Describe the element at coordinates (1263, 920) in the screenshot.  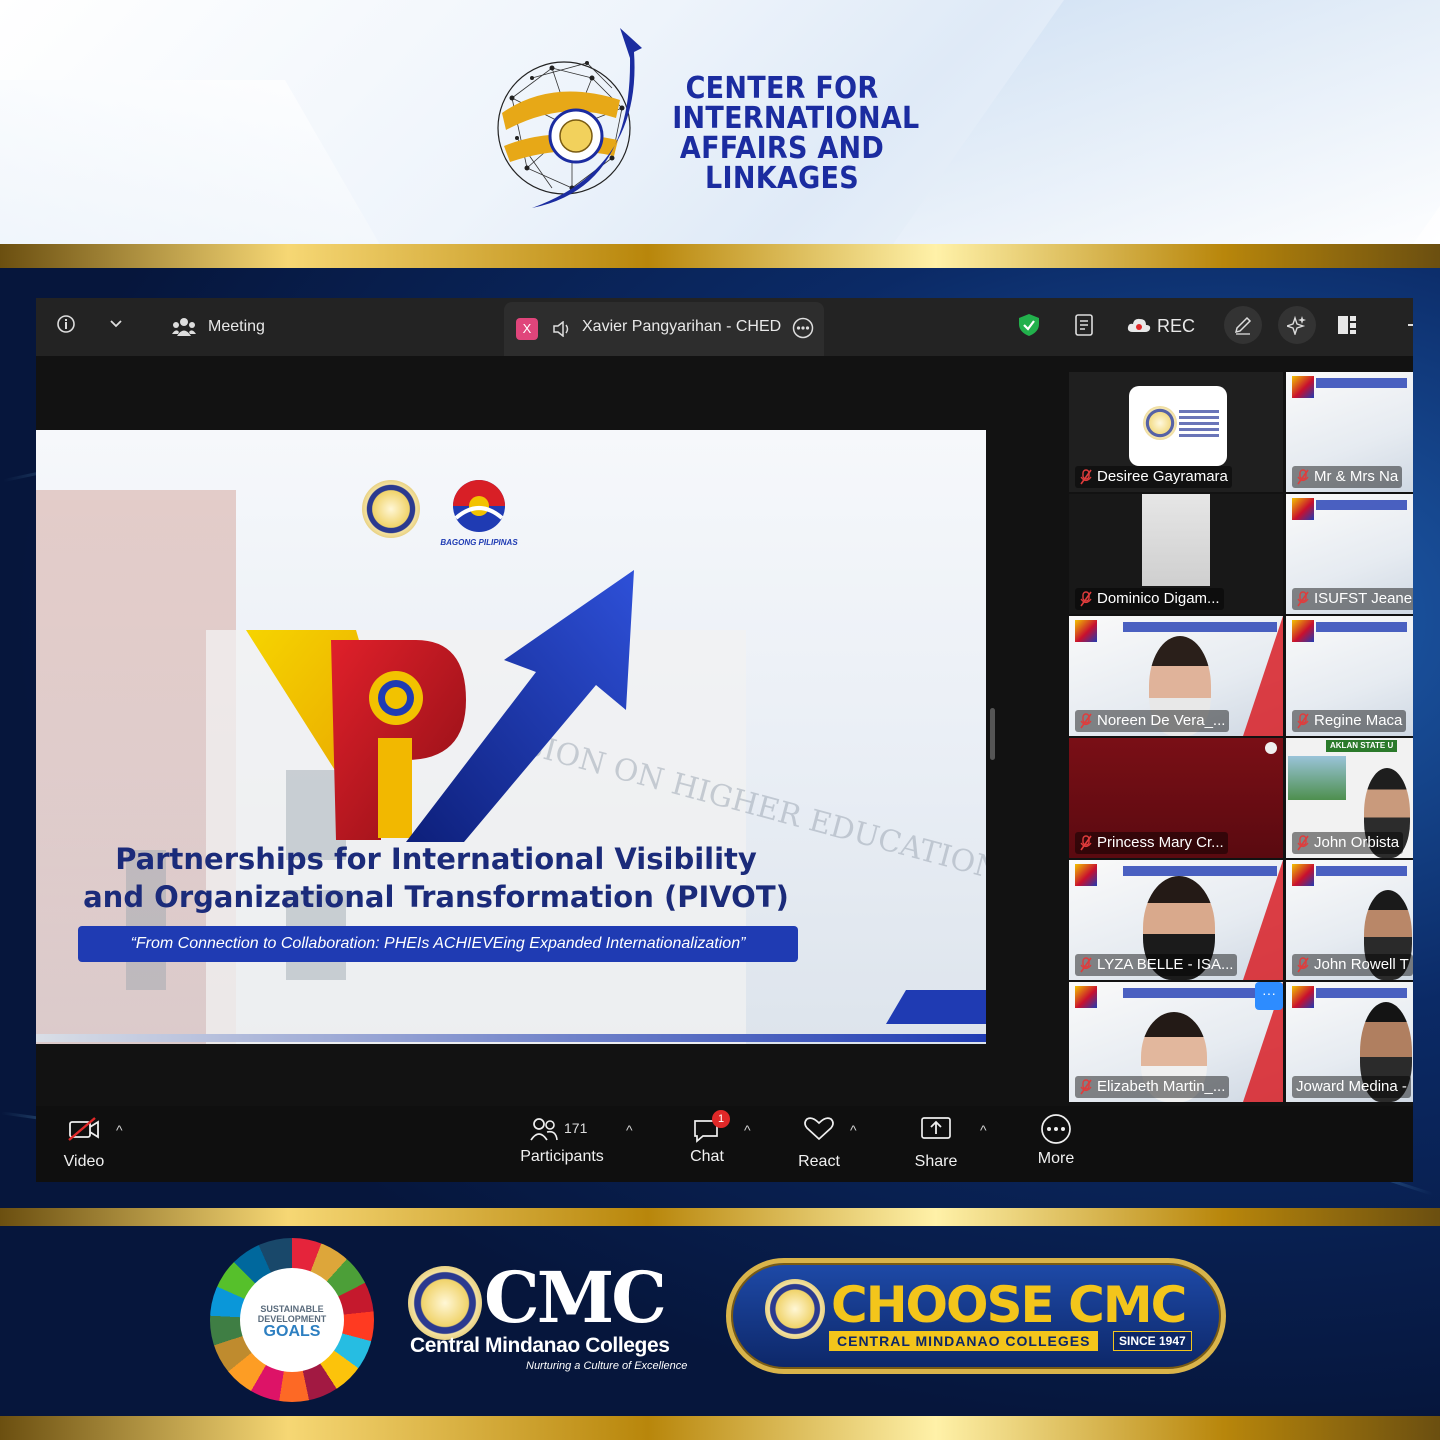
I see `mini-slide-wedge` at that location.